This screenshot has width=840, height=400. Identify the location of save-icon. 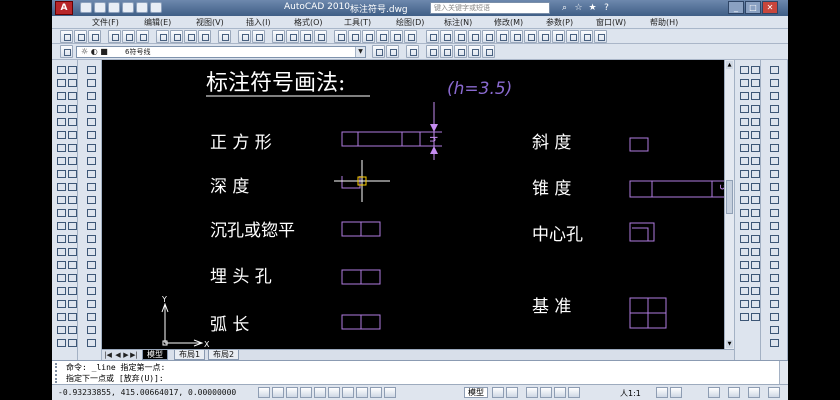
(114, 7).